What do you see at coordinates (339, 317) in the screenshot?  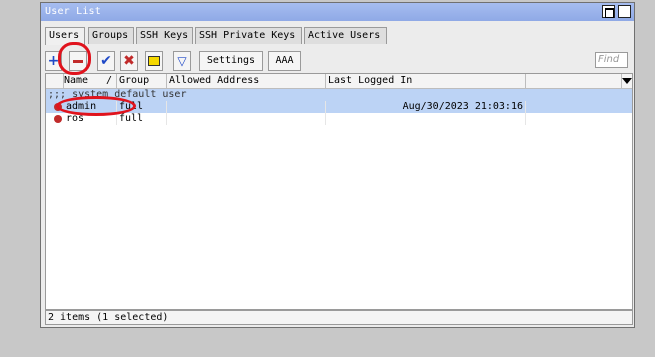 I see `status-bar: 2 items (1 selected)` at bounding box center [339, 317].